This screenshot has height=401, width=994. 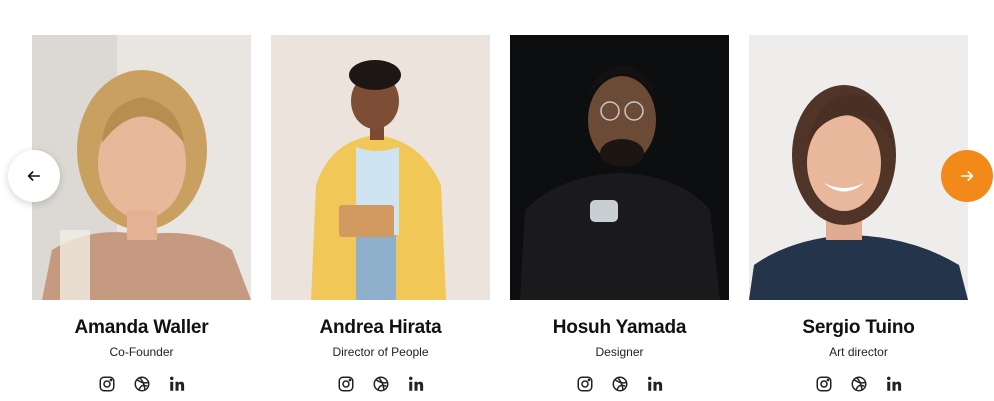 I want to click on member-role: Co-Founder, so click(x=141, y=352).